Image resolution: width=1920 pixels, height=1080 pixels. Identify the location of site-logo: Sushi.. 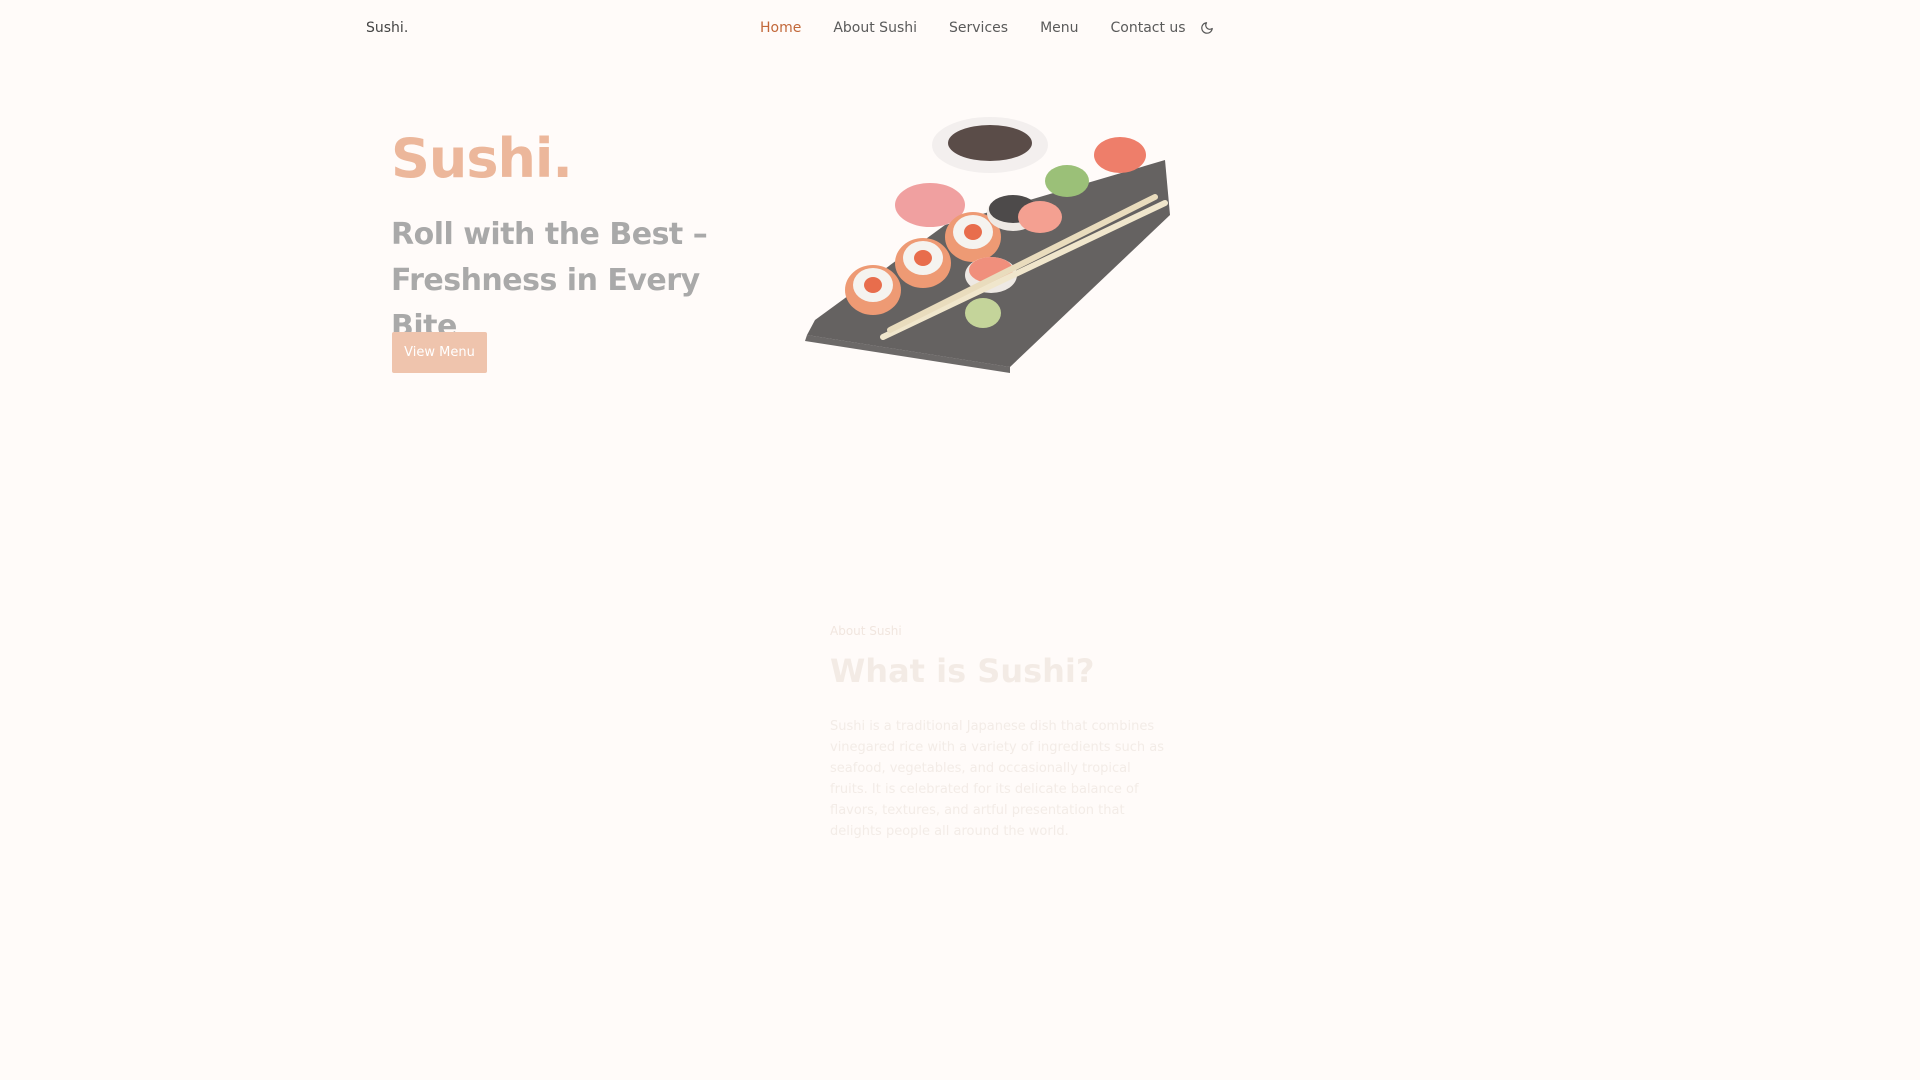
(387, 28).